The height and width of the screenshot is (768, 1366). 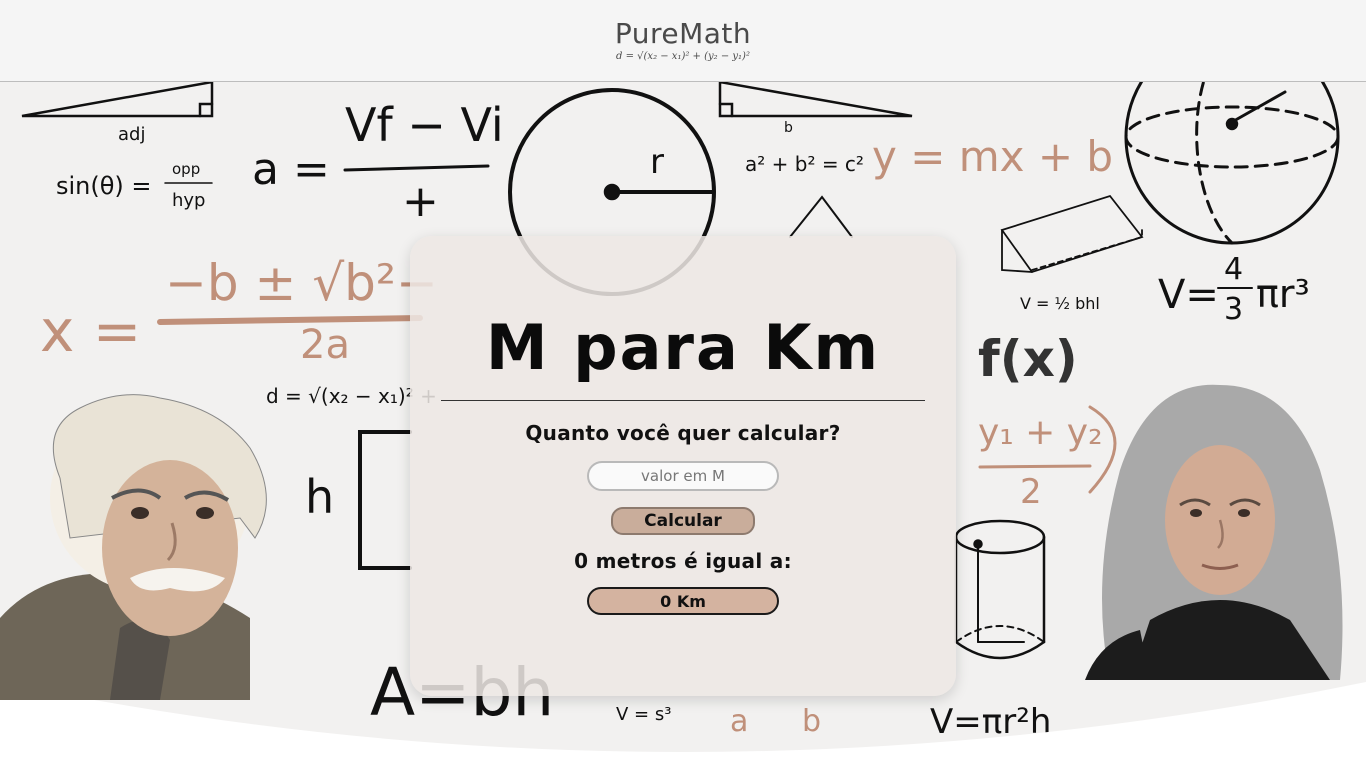 I want to click on result-label: 0 metros é igual a:, so click(x=683, y=561).